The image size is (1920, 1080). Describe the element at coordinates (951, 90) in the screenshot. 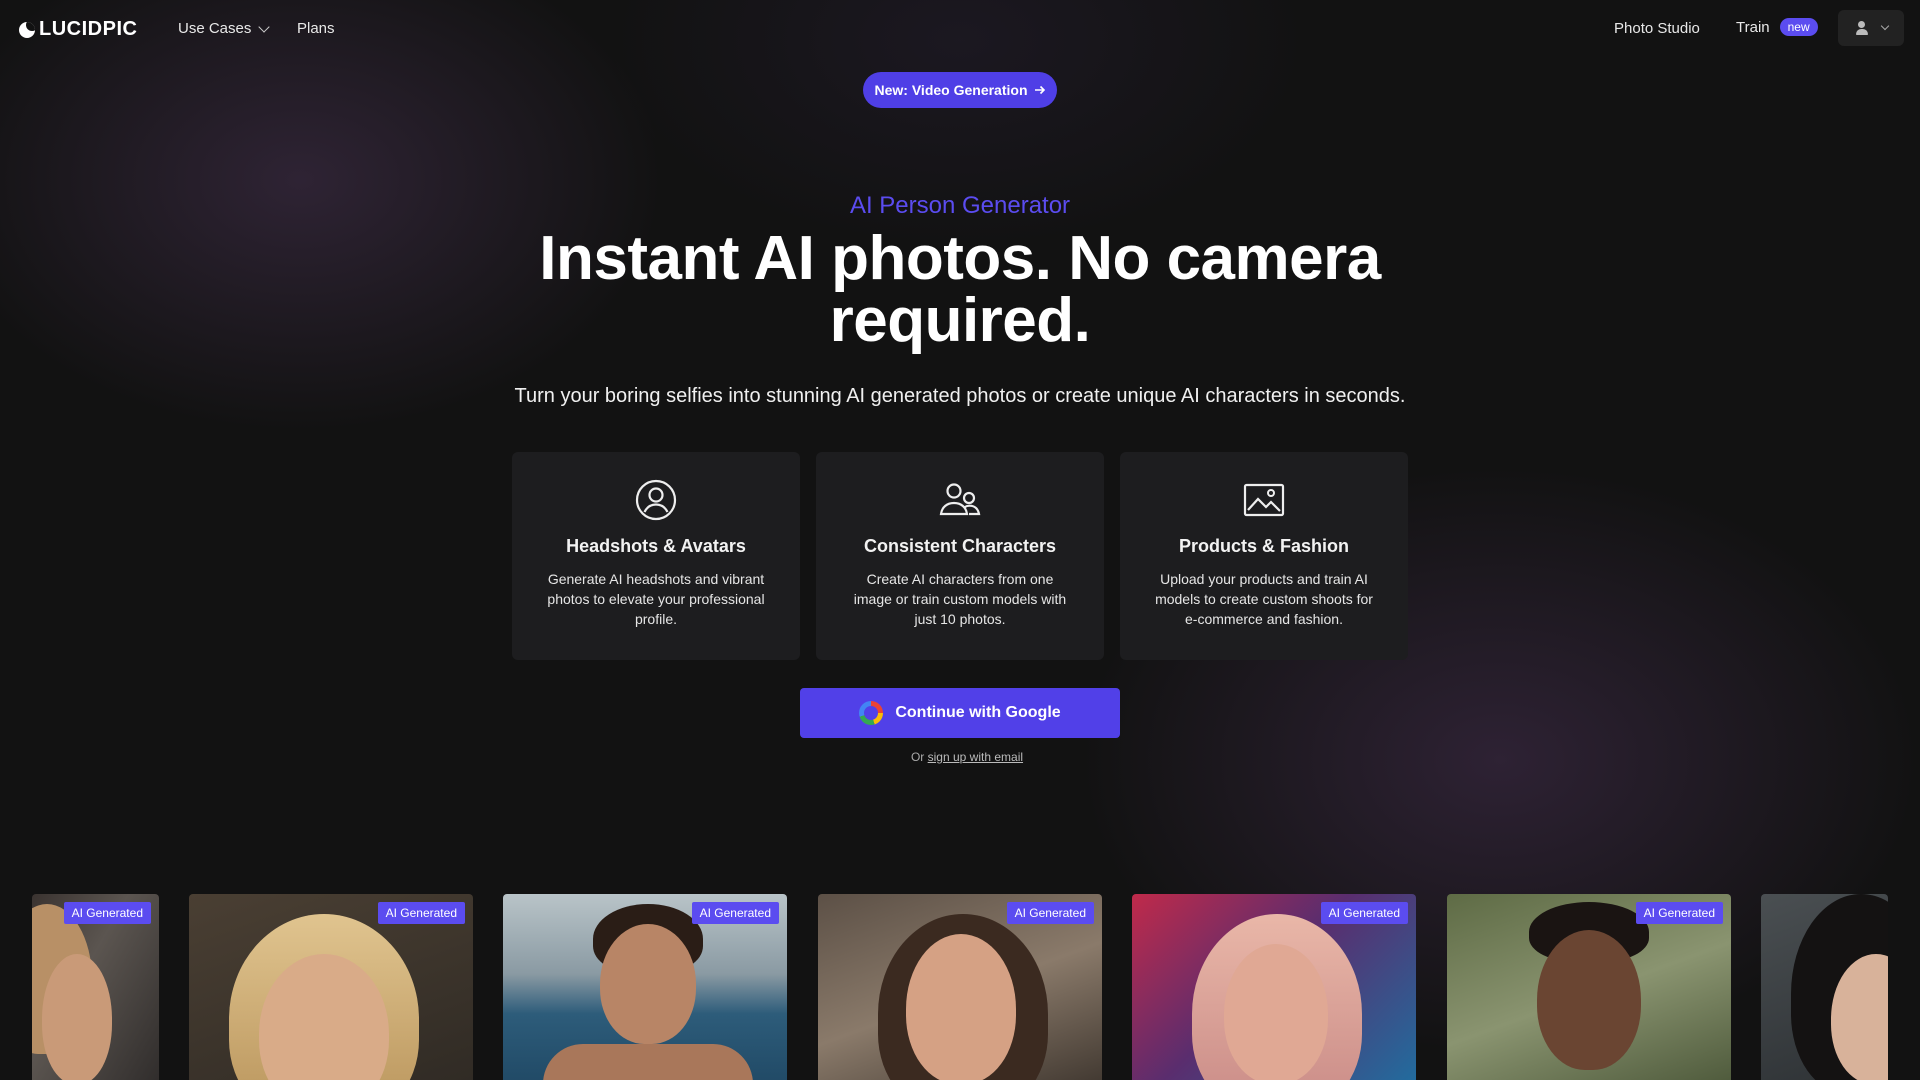

I see `announcement-label: New: Video Generation` at that location.